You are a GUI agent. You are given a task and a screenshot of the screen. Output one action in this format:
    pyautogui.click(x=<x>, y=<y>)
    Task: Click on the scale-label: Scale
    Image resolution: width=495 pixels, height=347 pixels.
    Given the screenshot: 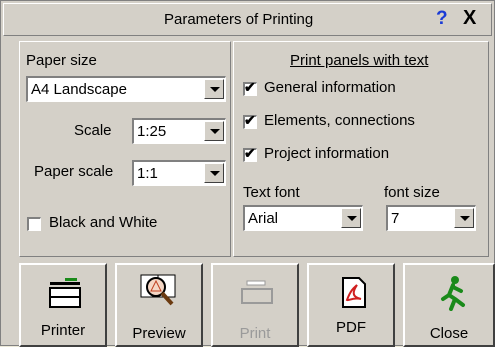 What is the action you would take?
    pyautogui.click(x=93, y=130)
    